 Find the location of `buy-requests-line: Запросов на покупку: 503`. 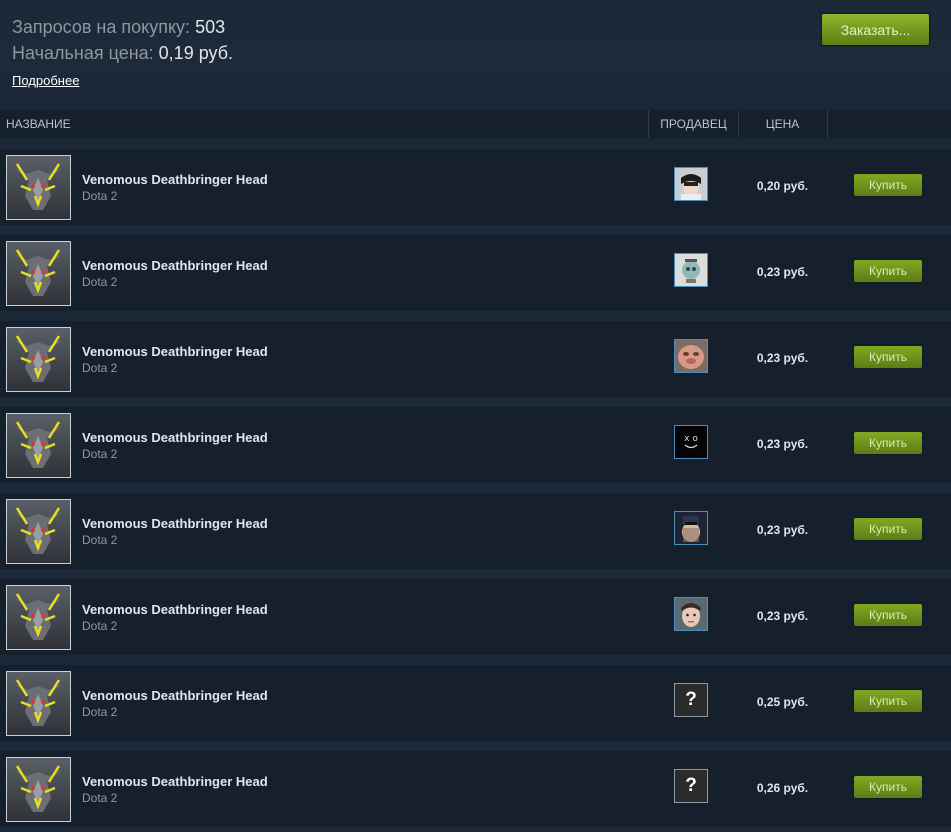

buy-requests-line: Запросов на покупку: 503 is located at coordinates (118, 27).